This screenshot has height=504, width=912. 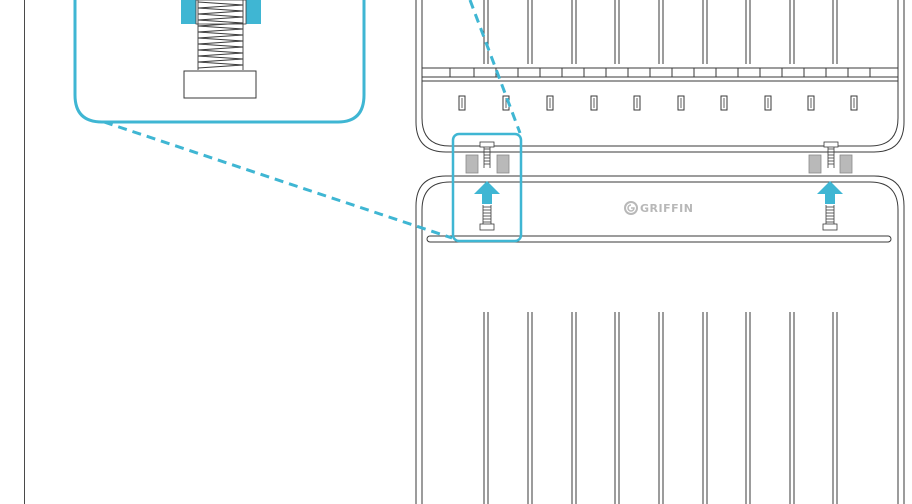 What do you see at coordinates (659, 164) in the screenshot?
I see `mounting-pads` at bounding box center [659, 164].